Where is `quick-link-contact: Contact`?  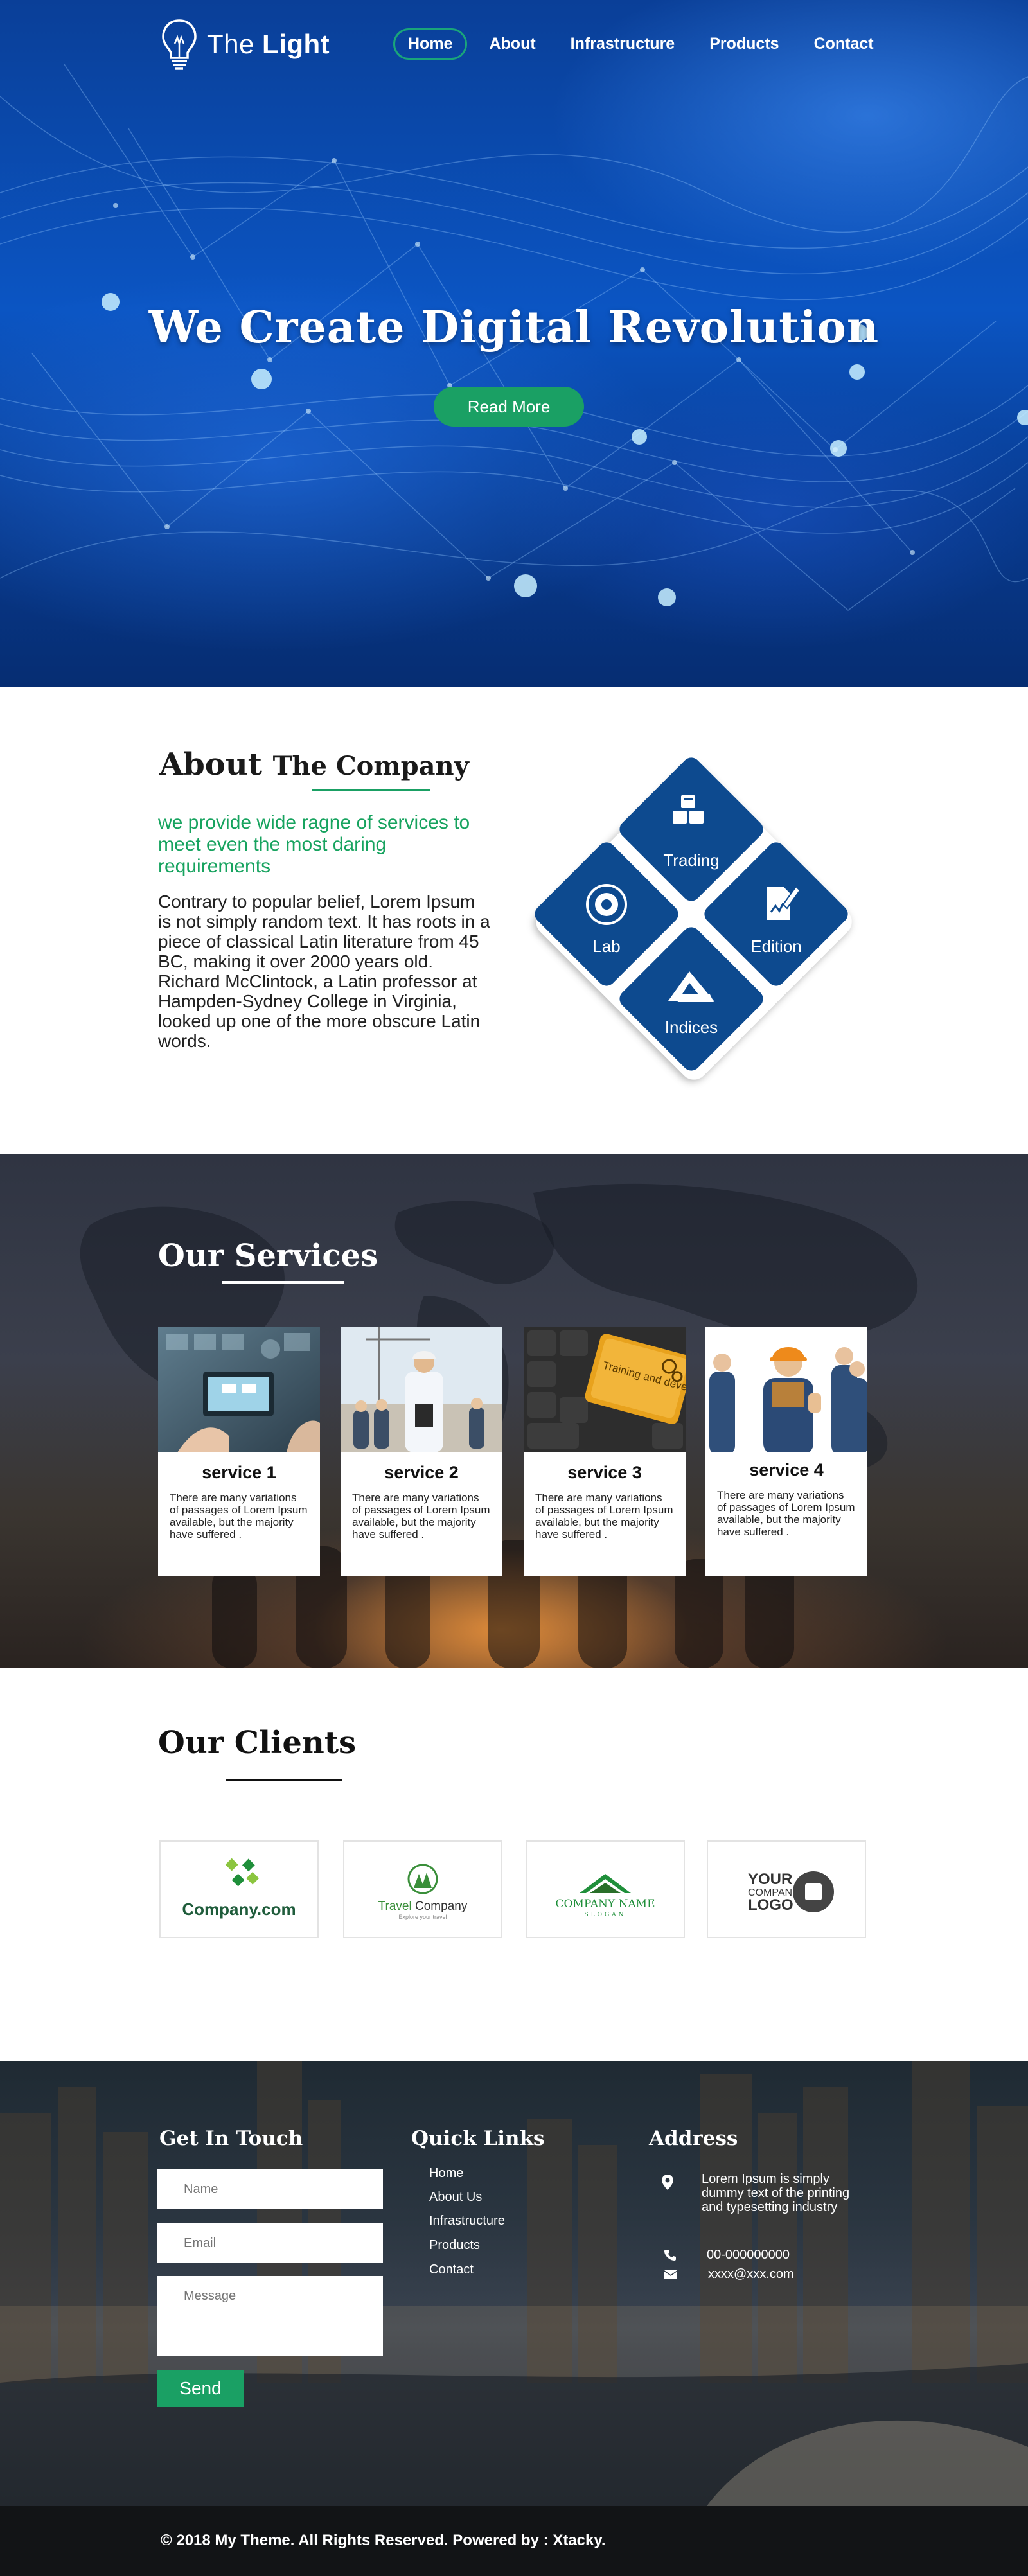 quick-link-contact: Contact is located at coordinates (451, 2270).